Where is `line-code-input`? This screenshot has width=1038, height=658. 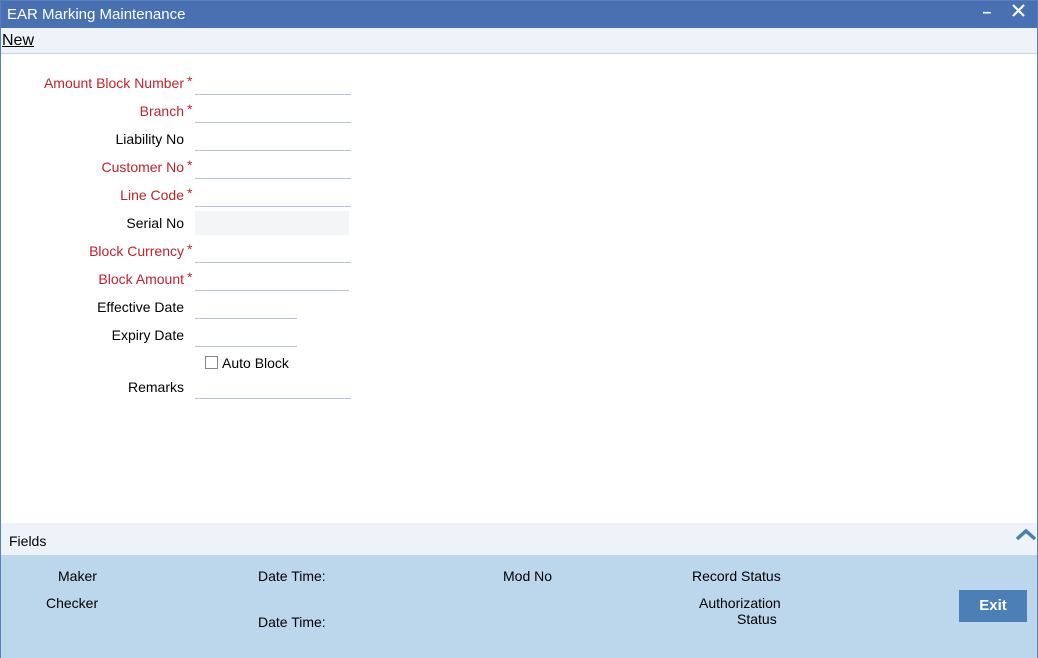 line-code-input is located at coordinates (273, 195).